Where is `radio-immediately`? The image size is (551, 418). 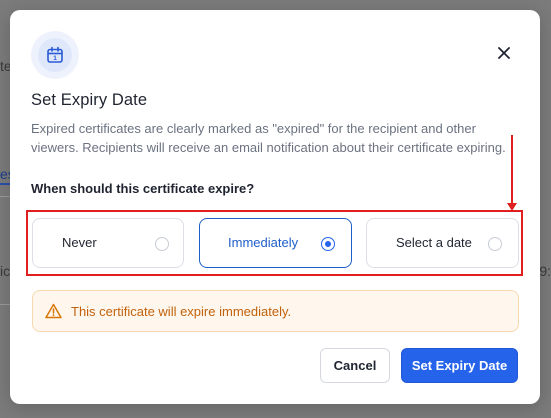 radio-immediately is located at coordinates (328, 244).